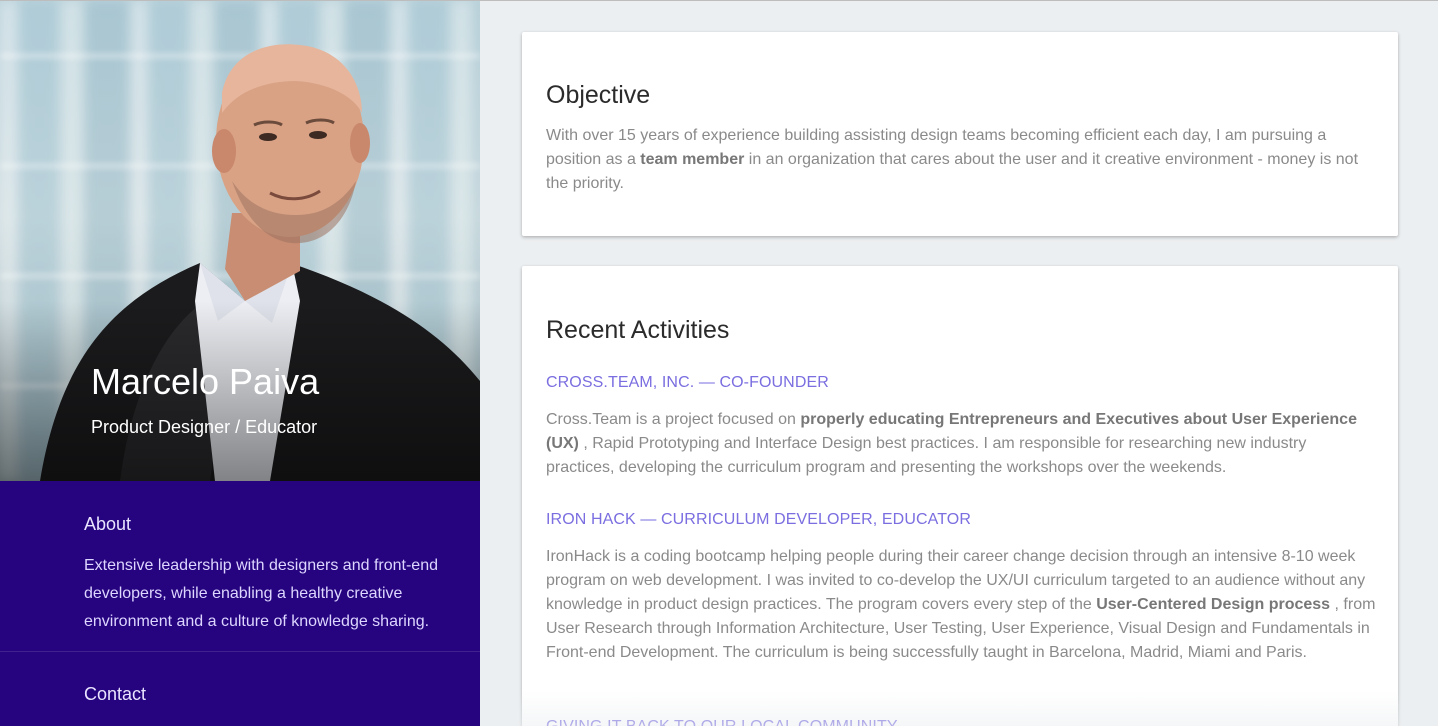 The width and height of the screenshot is (1438, 726). What do you see at coordinates (1213, 604) in the screenshot?
I see `activity-text-bold: User-Centered Design process` at bounding box center [1213, 604].